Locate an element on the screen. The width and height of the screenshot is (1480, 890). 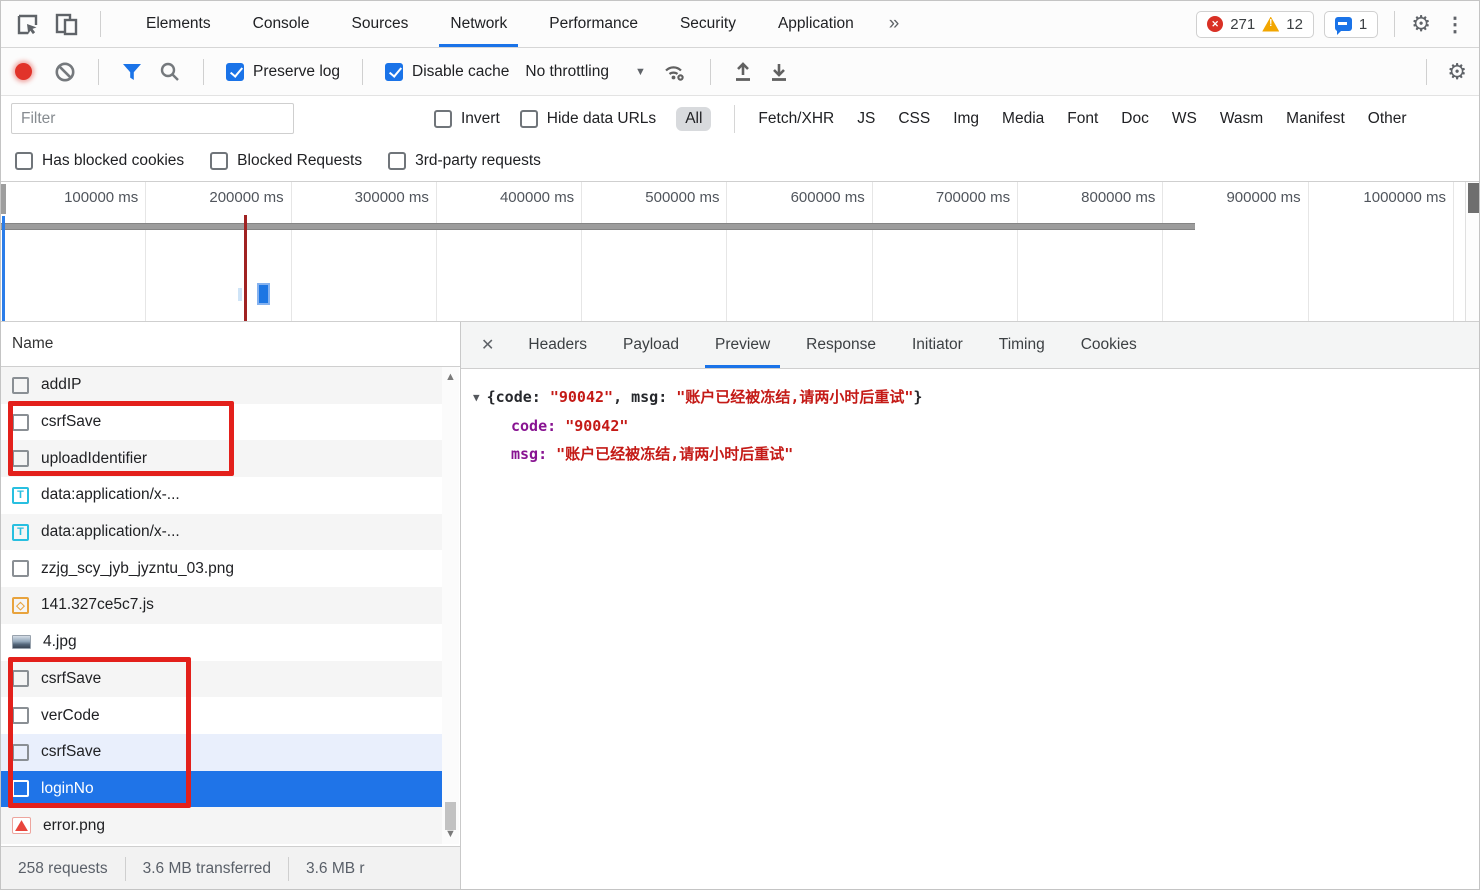
import-har-icon is located at coordinates (743, 72).